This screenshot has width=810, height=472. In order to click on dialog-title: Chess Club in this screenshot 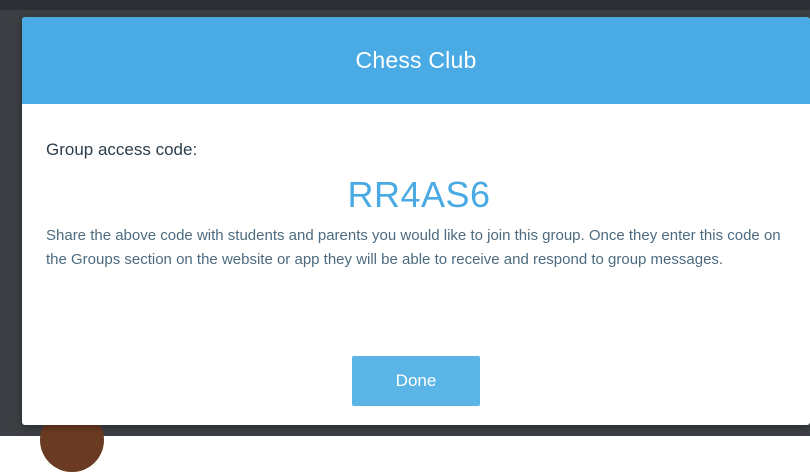, I will do `click(416, 60)`.